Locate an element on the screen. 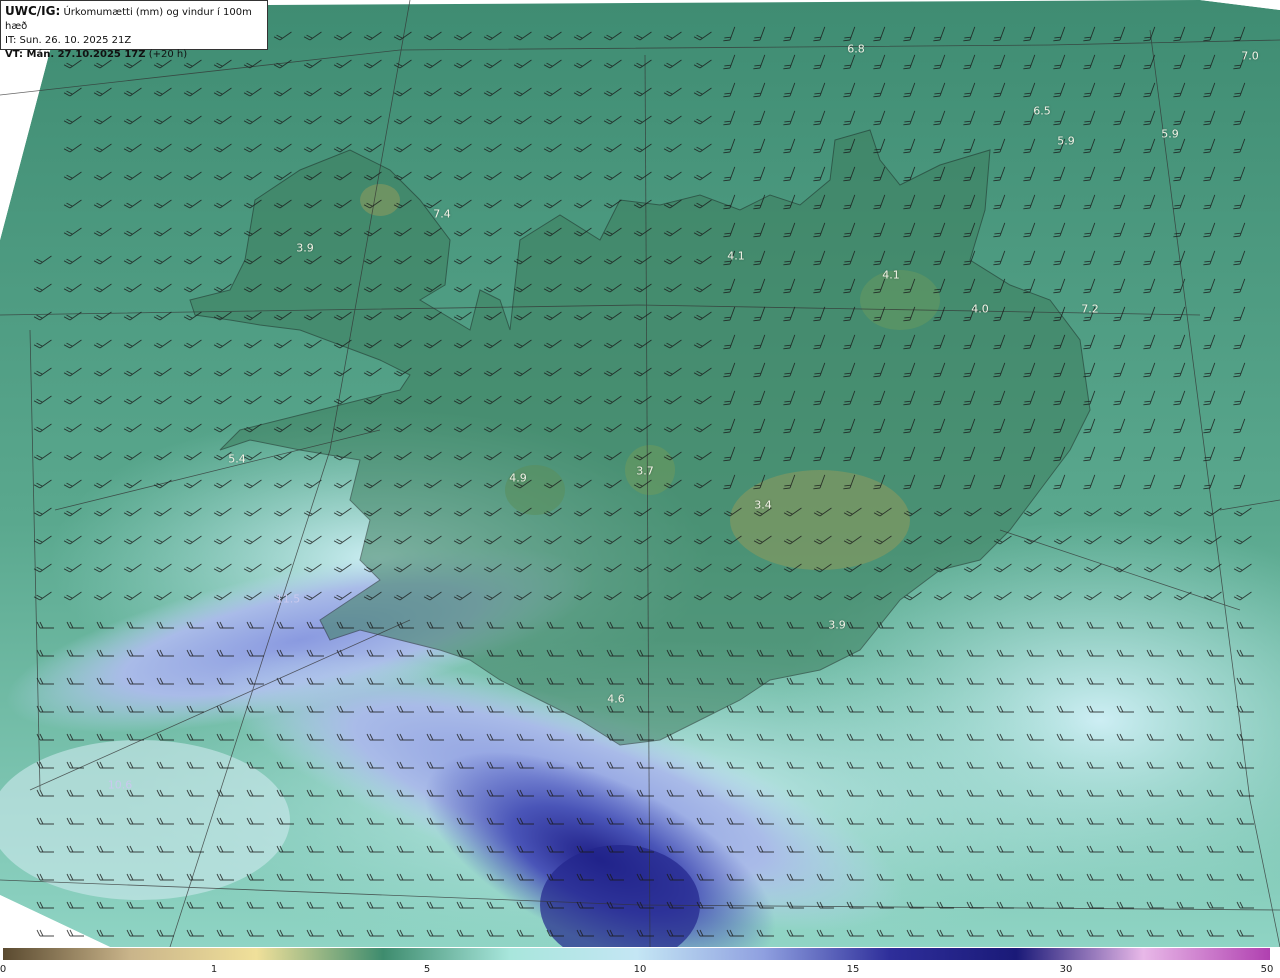 This screenshot has width=1280, height=978. precipitation-value-label: 6.5 is located at coordinates (1042, 111).